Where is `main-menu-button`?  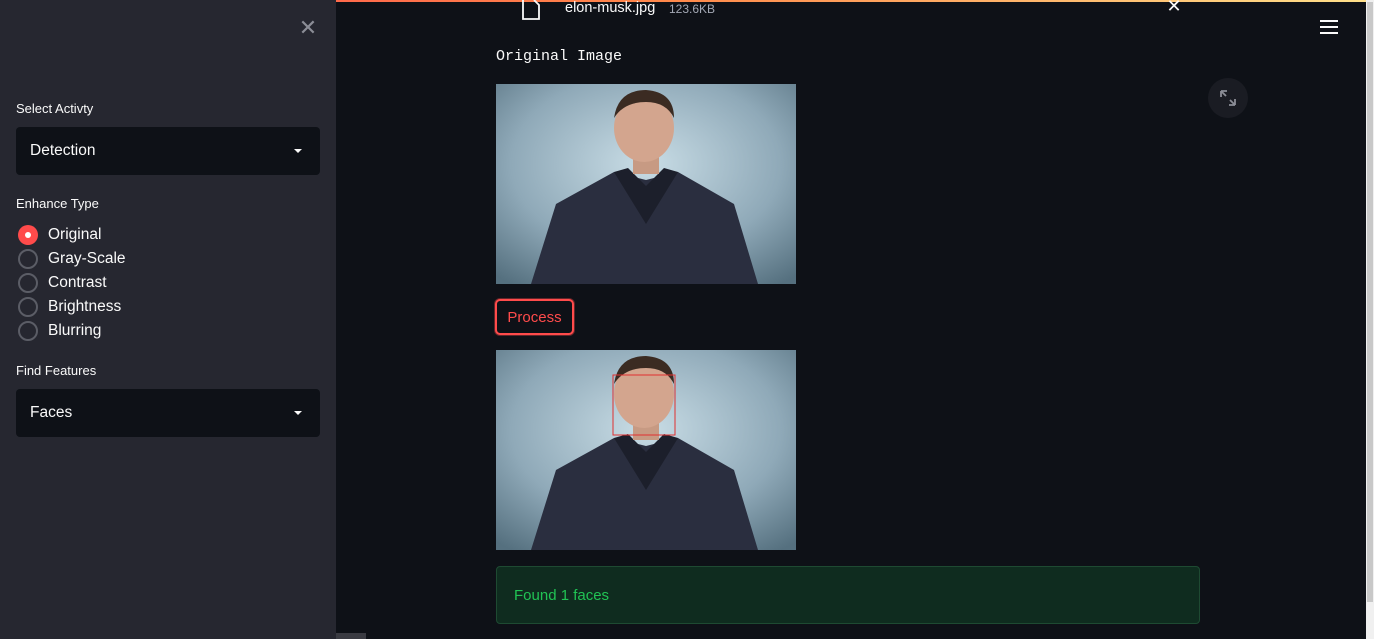
main-menu-button is located at coordinates (1329, 28).